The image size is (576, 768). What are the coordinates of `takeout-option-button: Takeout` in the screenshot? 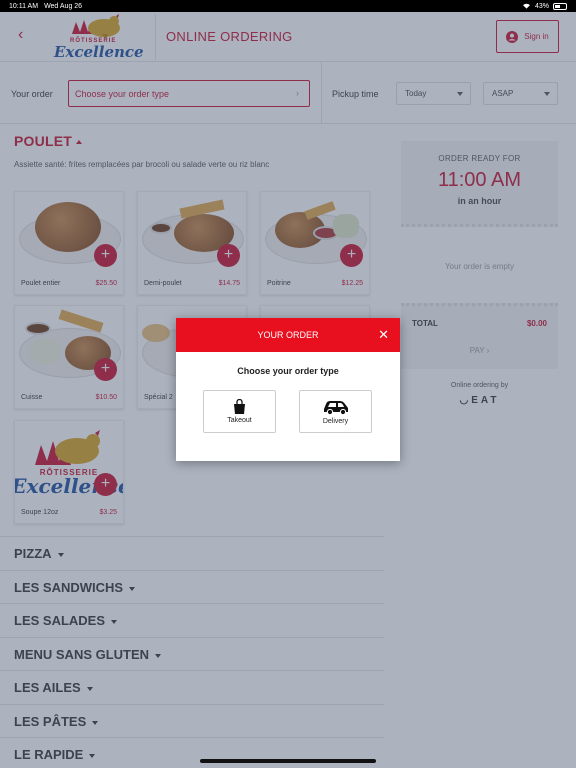 It's located at (239, 411).